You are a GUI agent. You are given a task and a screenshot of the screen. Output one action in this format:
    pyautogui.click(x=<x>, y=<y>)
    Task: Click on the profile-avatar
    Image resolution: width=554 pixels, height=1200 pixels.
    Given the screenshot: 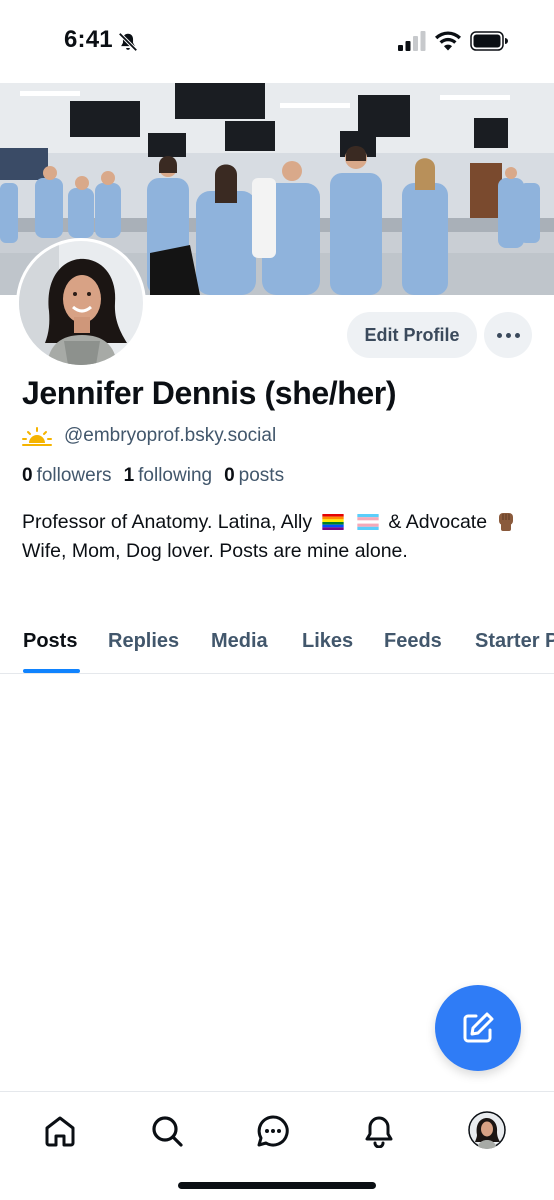 What is the action you would take?
    pyautogui.click(x=81, y=303)
    